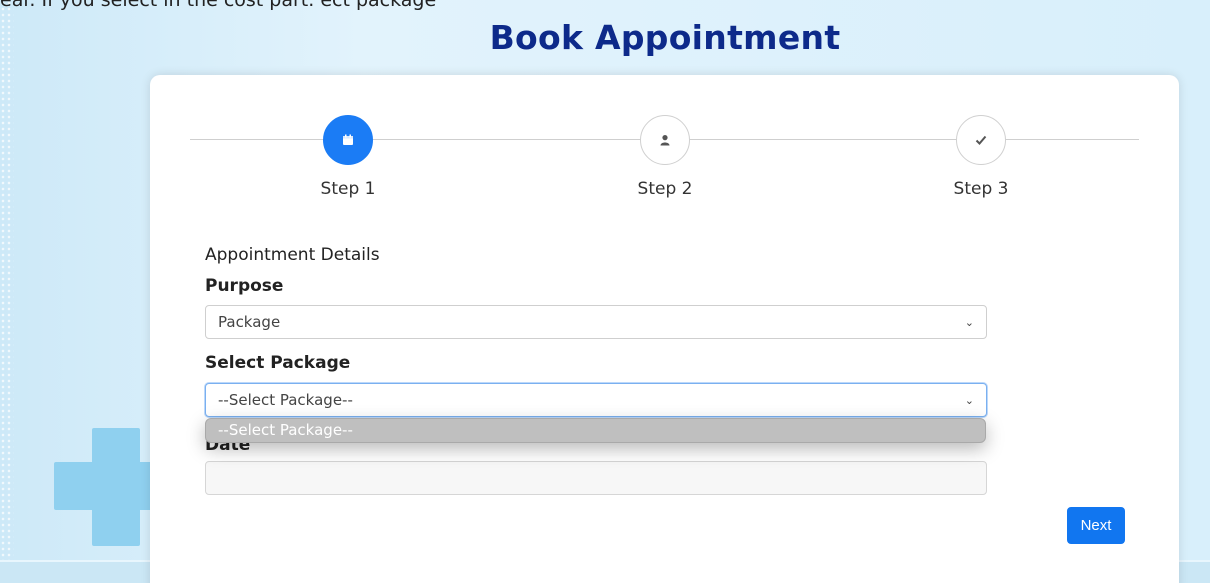  Describe the element at coordinates (981, 189) in the screenshot. I see `step-3-label: Step 3` at that location.